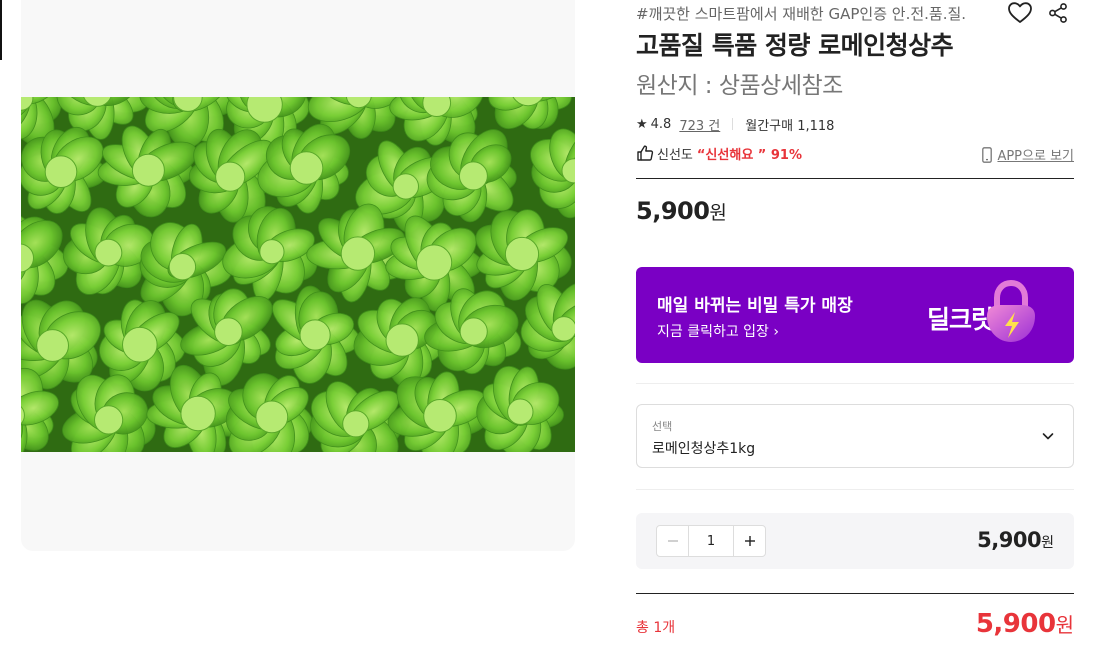  What do you see at coordinates (699, 124) in the screenshot?
I see `review-count-link: 723 건` at bounding box center [699, 124].